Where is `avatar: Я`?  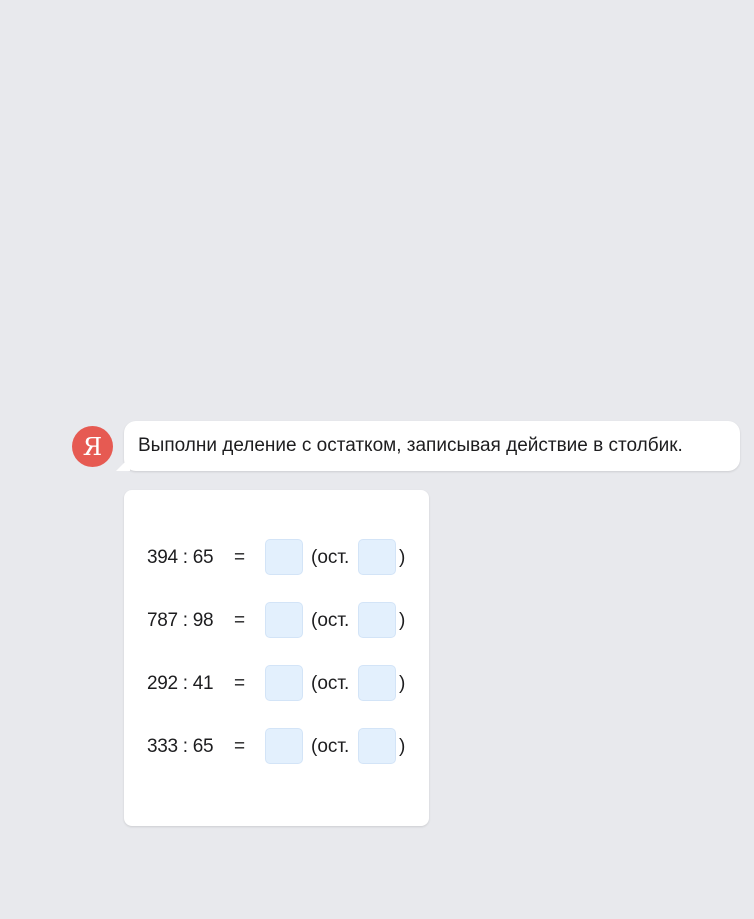 avatar: Я is located at coordinates (92, 446).